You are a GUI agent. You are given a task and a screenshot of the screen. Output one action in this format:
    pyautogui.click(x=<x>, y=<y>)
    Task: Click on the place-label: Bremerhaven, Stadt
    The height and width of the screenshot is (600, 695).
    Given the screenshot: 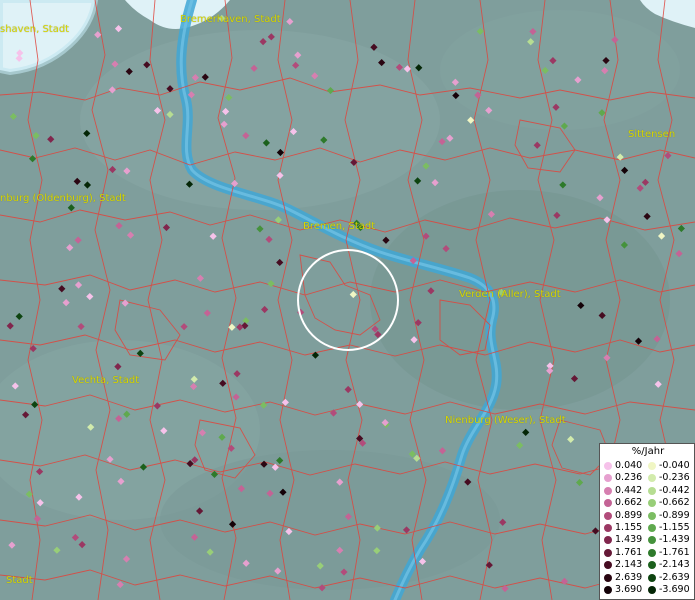 What is the action you would take?
    pyautogui.click(x=230, y=19)
    